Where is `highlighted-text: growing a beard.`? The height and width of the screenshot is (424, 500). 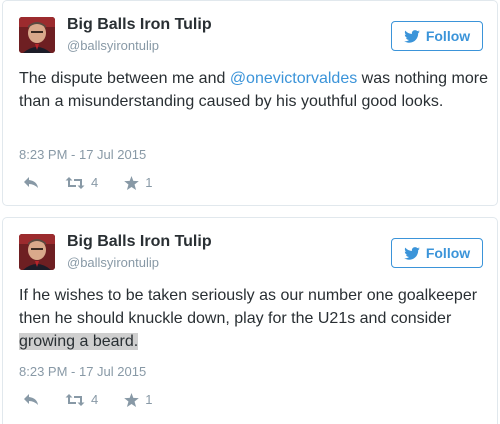 highlighted-text: growing a beard. is located at coordinates (79, 341).